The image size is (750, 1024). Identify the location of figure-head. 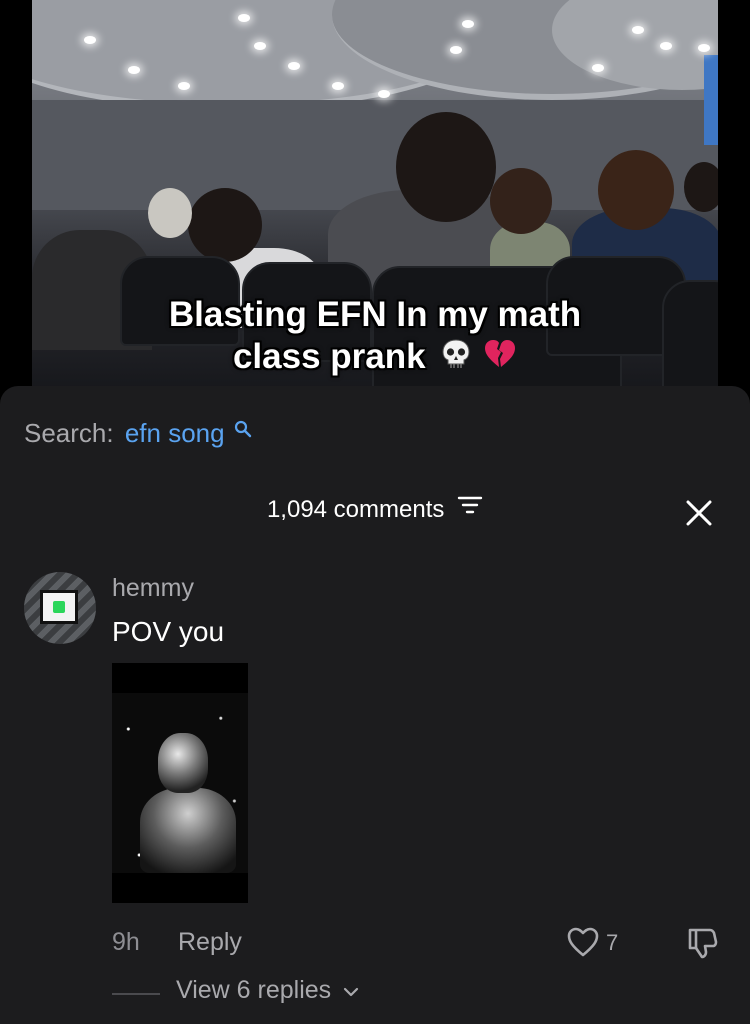
(183, 763).